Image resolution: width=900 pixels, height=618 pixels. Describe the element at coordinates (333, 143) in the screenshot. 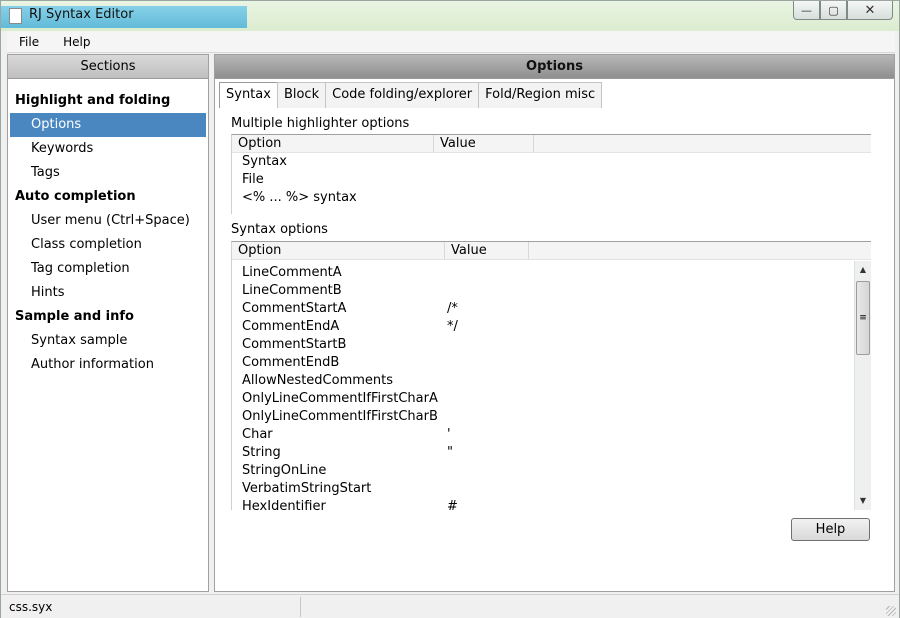

I see `multi-col-option: Option` at that location.